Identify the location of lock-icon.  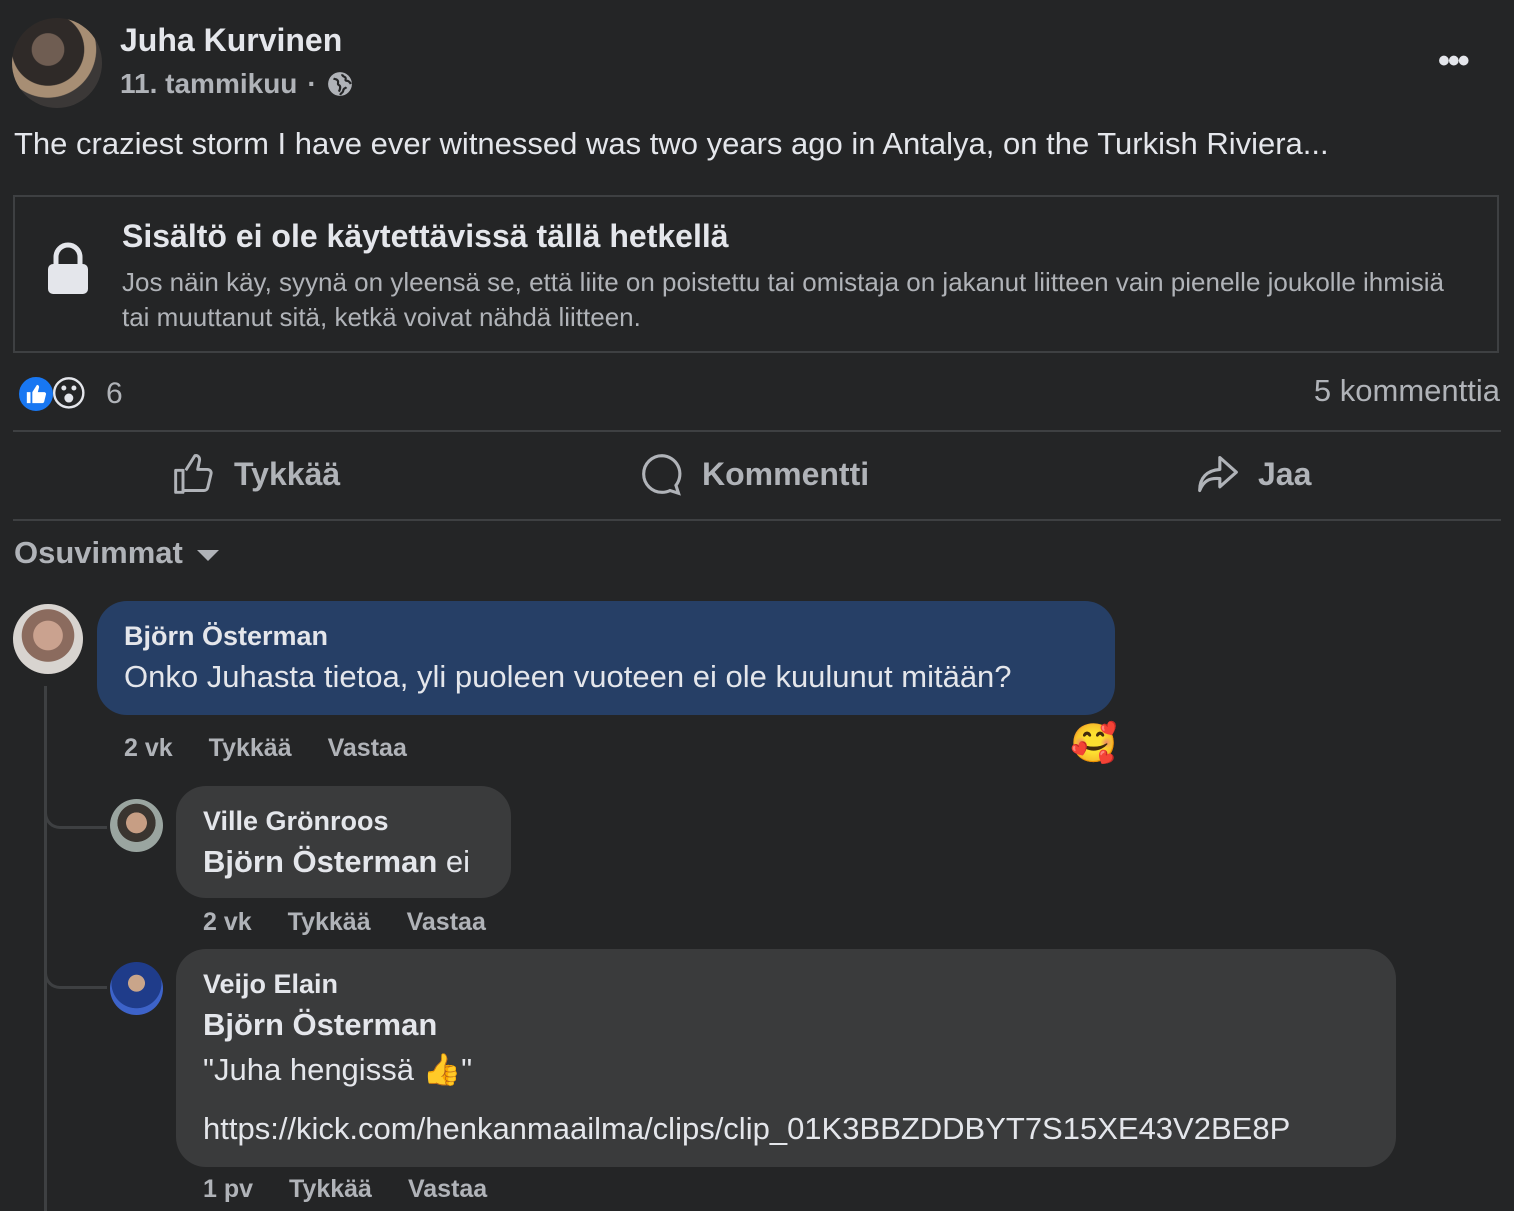
(68, 268).